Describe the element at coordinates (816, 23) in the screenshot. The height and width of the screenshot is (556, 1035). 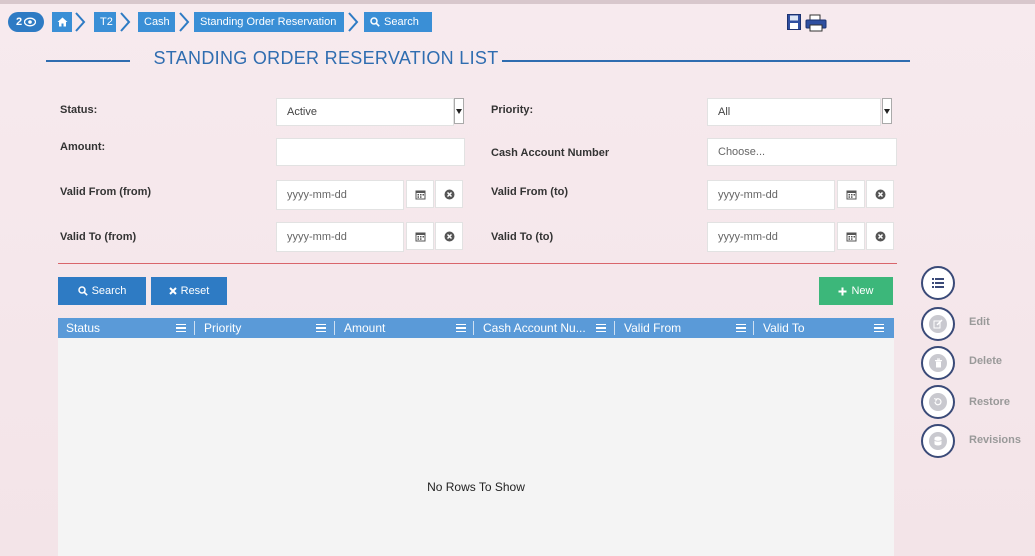
I see `print-icon` at that location.